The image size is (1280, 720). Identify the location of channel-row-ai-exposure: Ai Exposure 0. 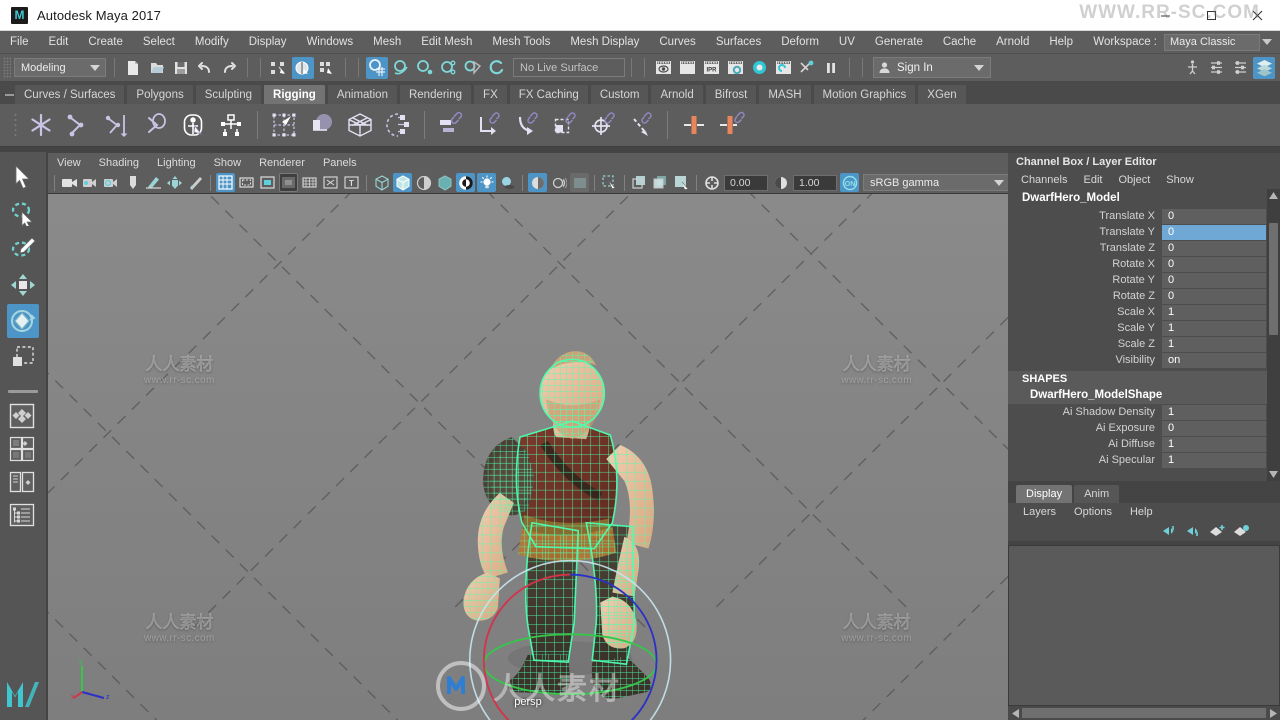
(1144, 428).